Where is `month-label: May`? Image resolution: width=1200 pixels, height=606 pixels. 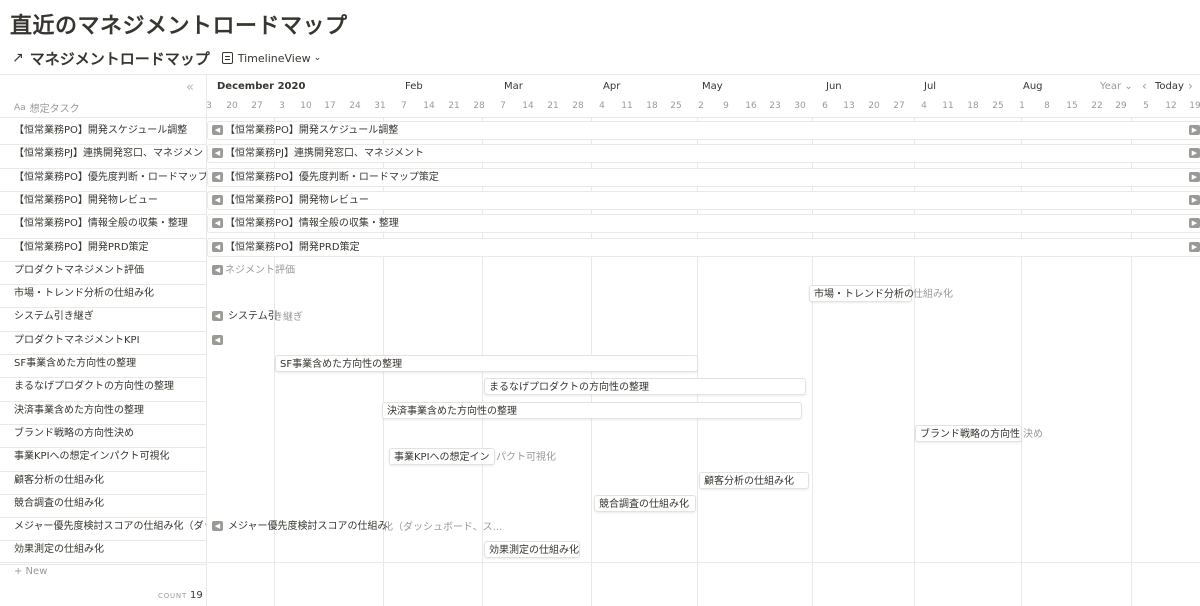 month-label: May is located at coordinates (712, 86).